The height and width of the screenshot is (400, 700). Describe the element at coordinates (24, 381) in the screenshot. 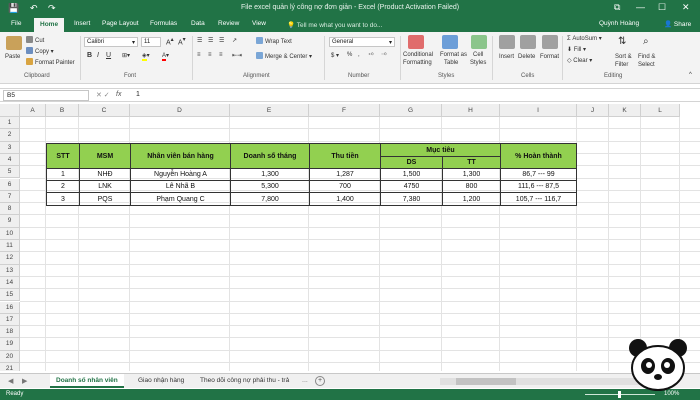

I see `sheet-next-icon: ▶` at that location.